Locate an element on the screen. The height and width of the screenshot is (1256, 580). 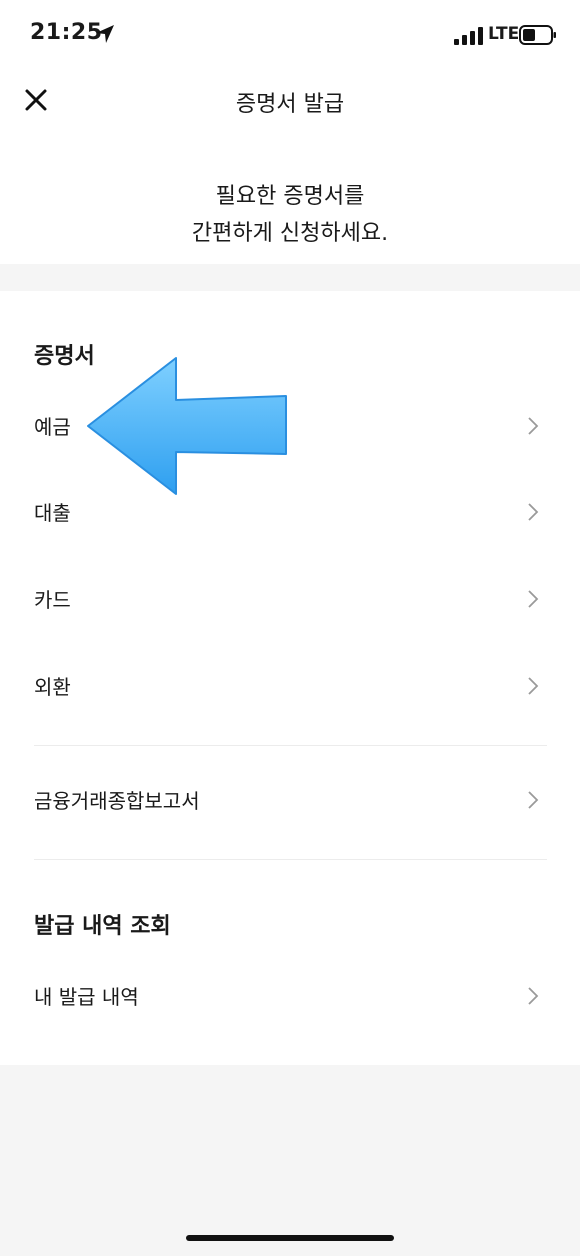
navigation-bar: 증명서 발급 is located at coordinates (290, 102).